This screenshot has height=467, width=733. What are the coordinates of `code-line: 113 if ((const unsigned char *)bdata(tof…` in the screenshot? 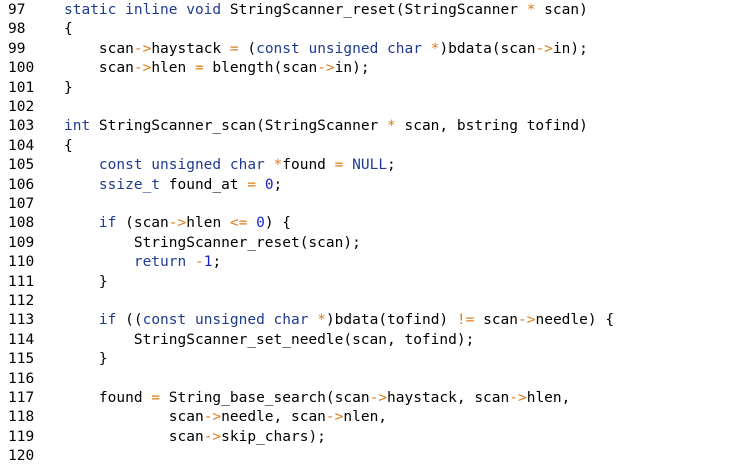 It's located at (366, 320).